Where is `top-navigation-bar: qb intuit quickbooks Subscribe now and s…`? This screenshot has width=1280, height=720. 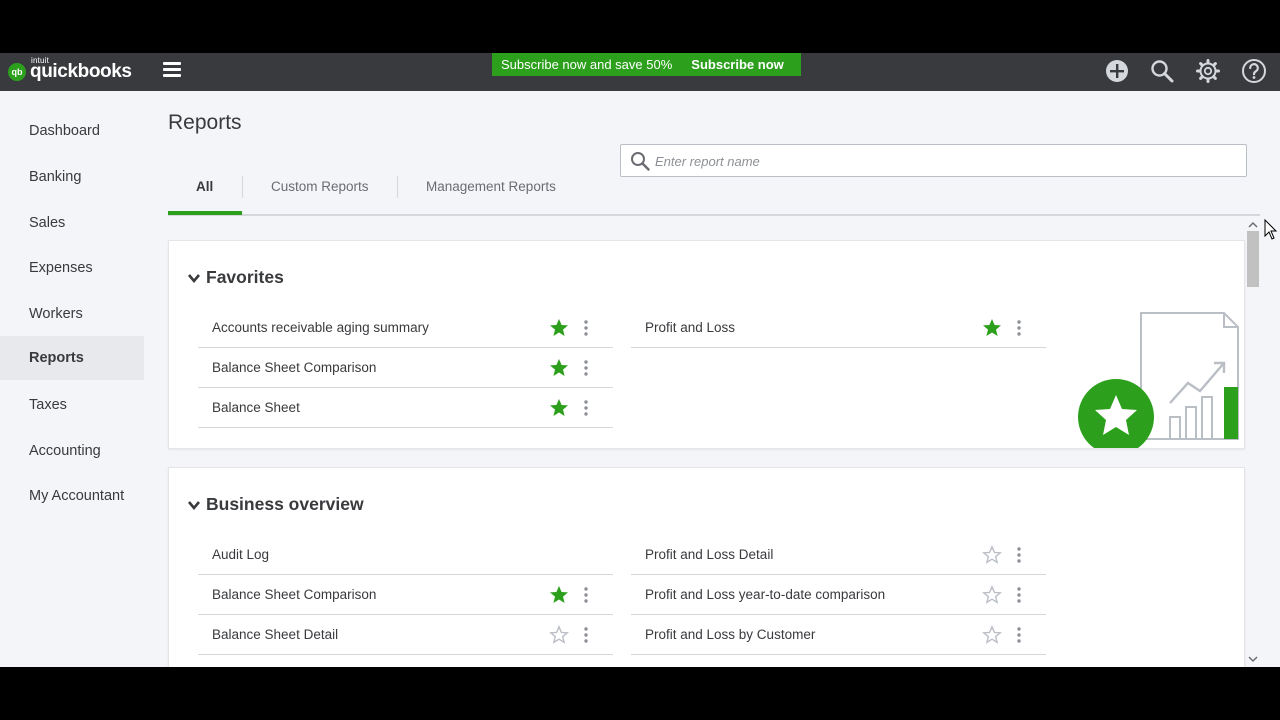 top-navigation-bar: qb intuit quickbooks Subscribe now and s… is located at coordinates (640, 72).